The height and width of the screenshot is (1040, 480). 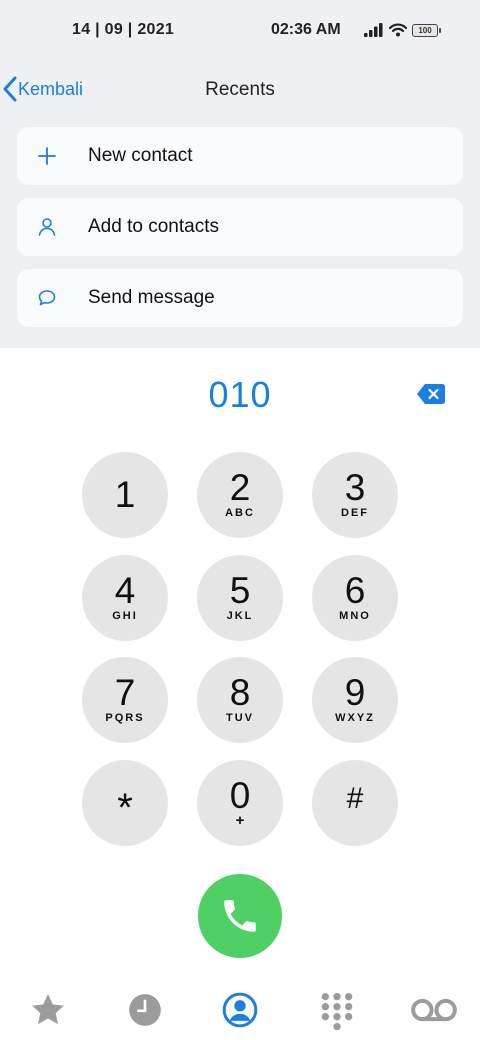 I want to click on voicemail-icon, so click(x=434, y=1010).